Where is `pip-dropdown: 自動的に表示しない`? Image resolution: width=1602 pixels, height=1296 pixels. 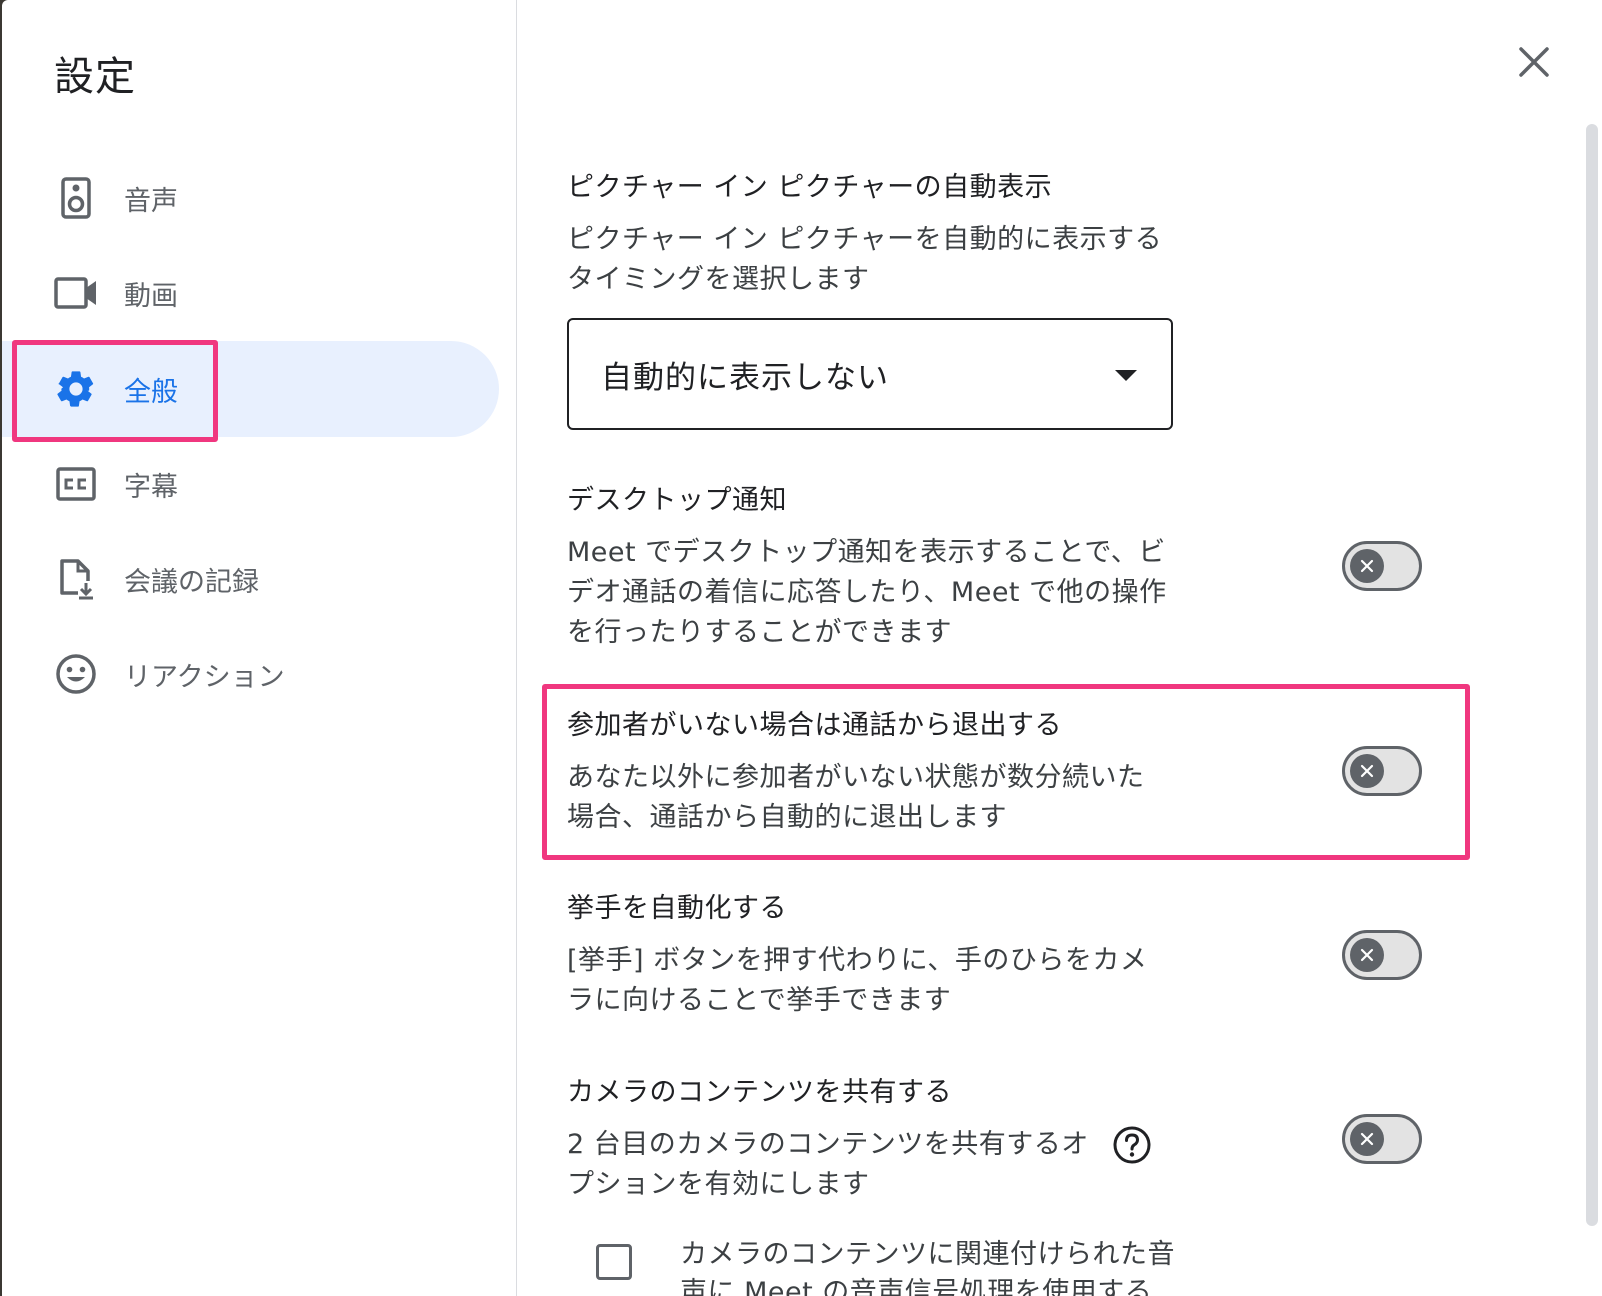 pip-dropdown: 自動的に表示しない is located at coordinates (870, 374).